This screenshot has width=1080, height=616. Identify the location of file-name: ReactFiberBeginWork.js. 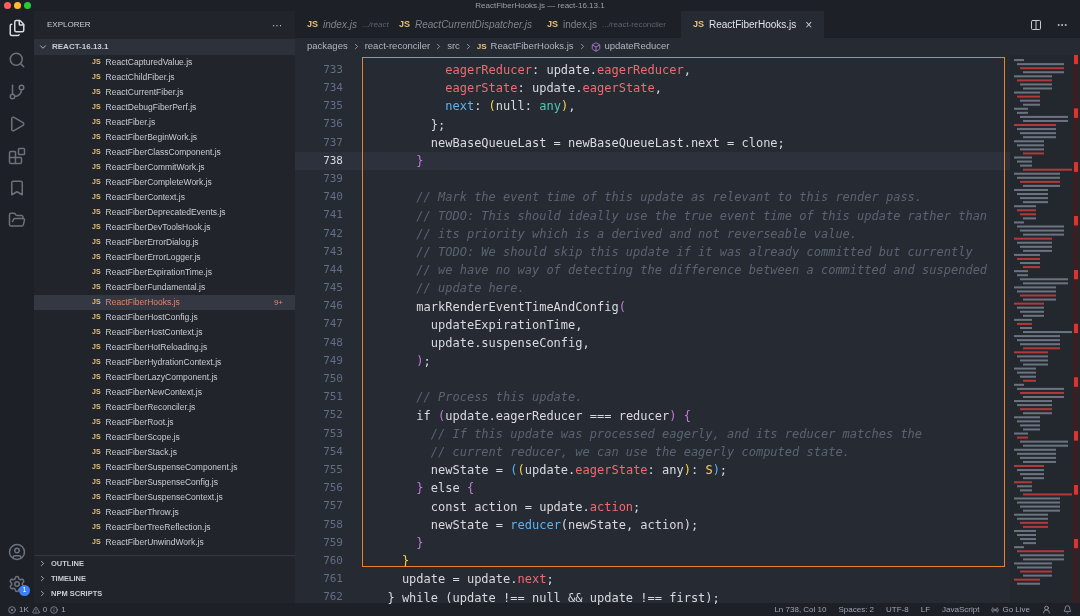
(194, 137).